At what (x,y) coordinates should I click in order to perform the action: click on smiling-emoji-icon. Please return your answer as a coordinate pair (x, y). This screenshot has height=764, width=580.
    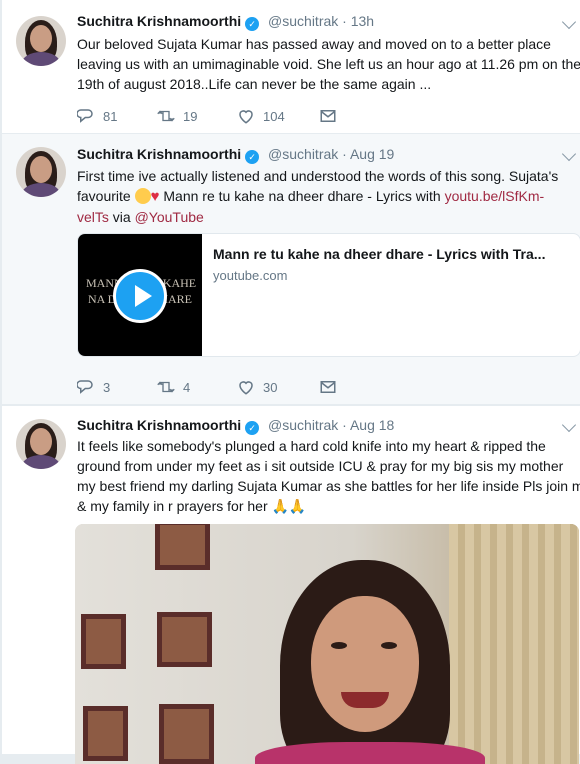
    Looking at the image, I should click on (142, 196).